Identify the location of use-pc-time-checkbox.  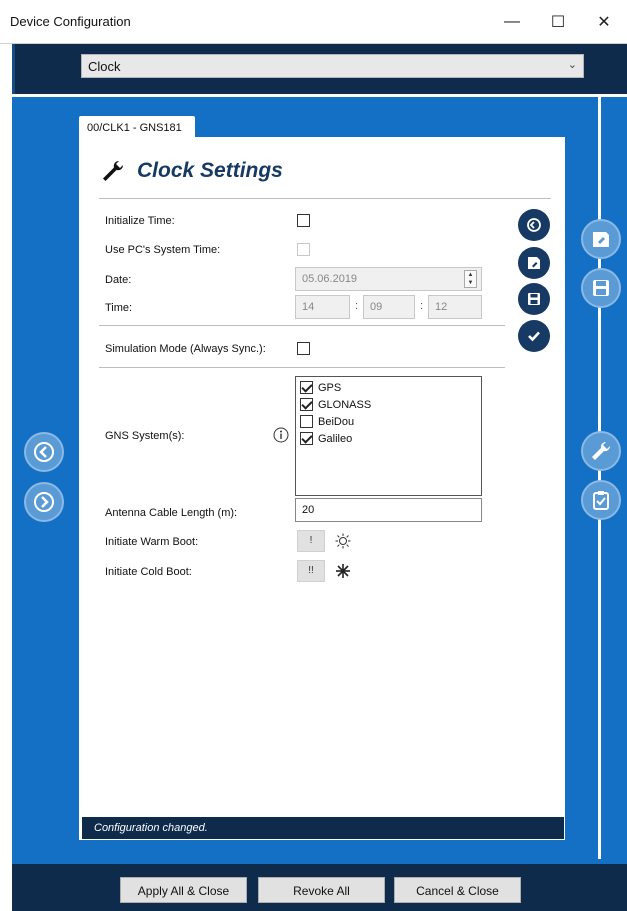
(303, 249).